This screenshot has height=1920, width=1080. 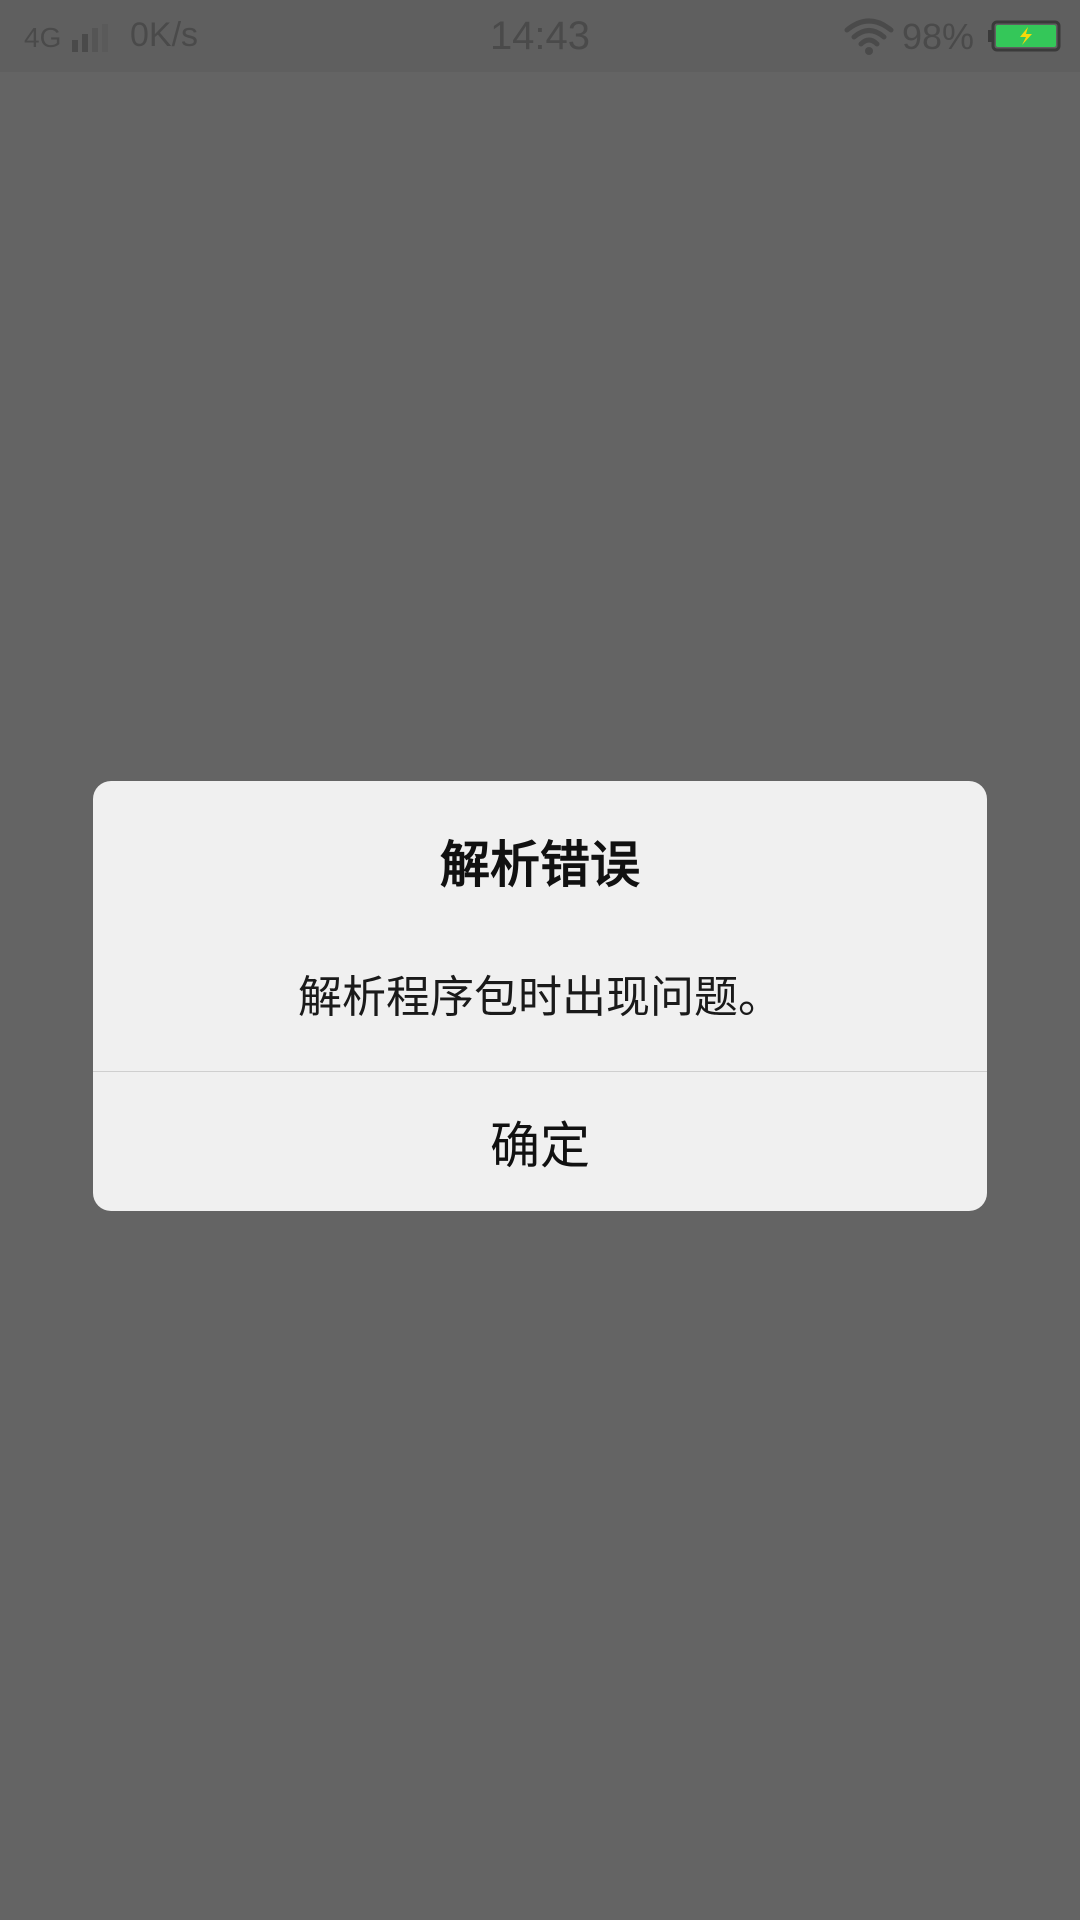 I want to click on dialog-title: 解析错误, so click(x=540, y=865).